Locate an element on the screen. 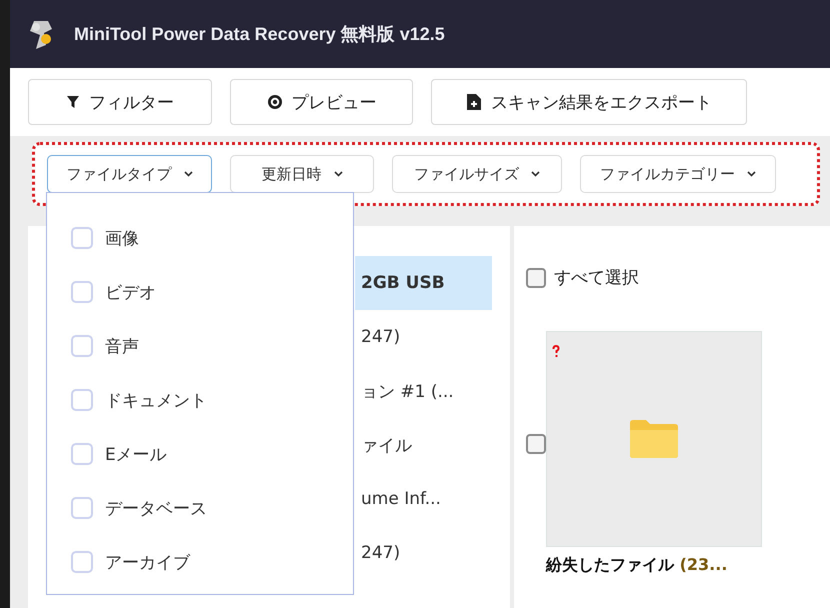  file-thumbnail is located at coordinates (654, 439).